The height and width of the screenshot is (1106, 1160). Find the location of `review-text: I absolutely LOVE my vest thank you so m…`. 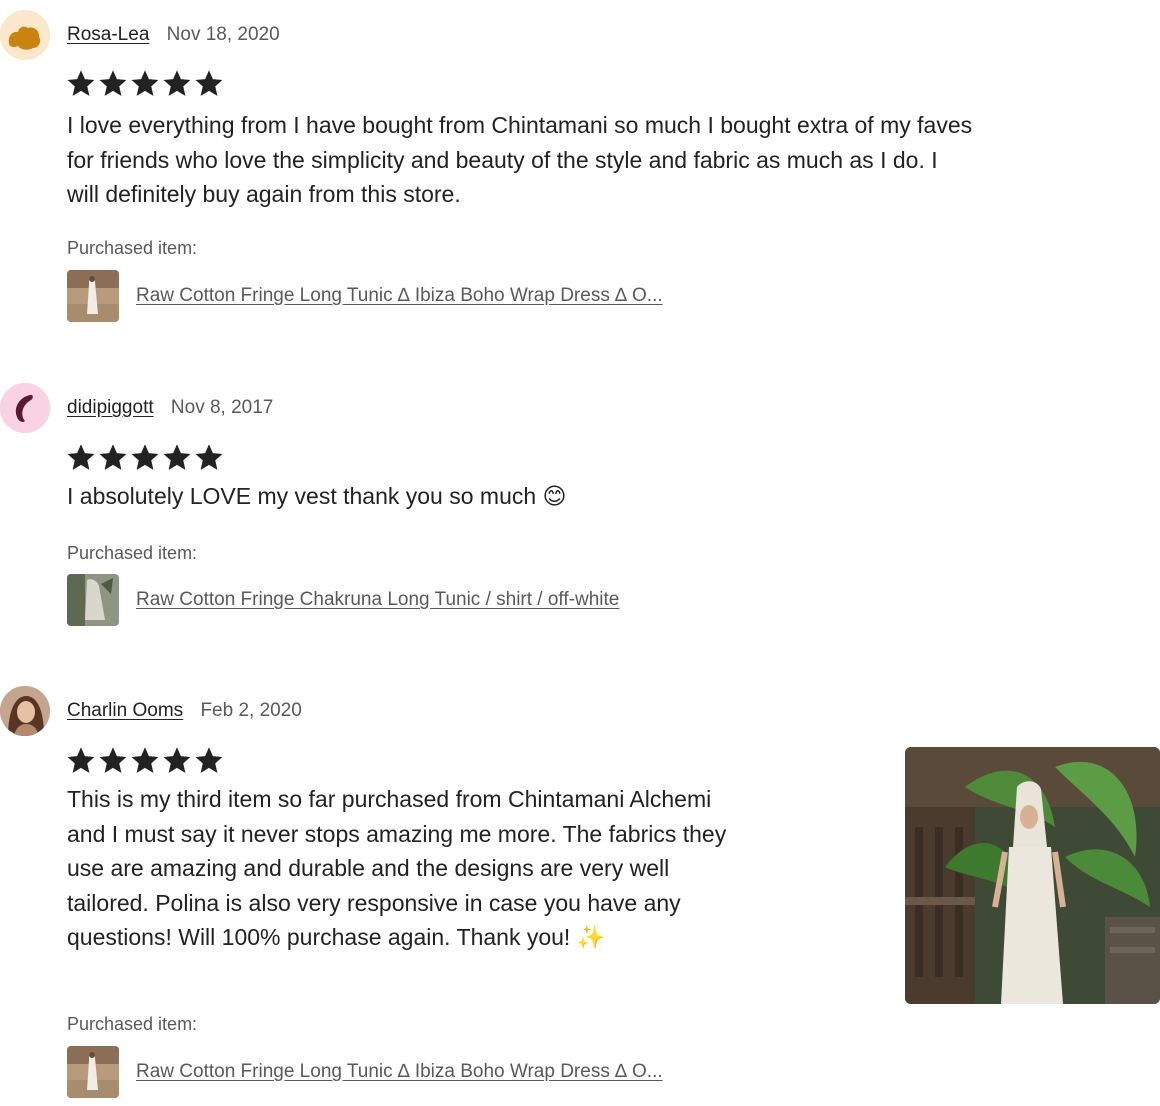

review-text: I absolutely LOVE my vest thank you so m… is located at coordinates (467, 496).